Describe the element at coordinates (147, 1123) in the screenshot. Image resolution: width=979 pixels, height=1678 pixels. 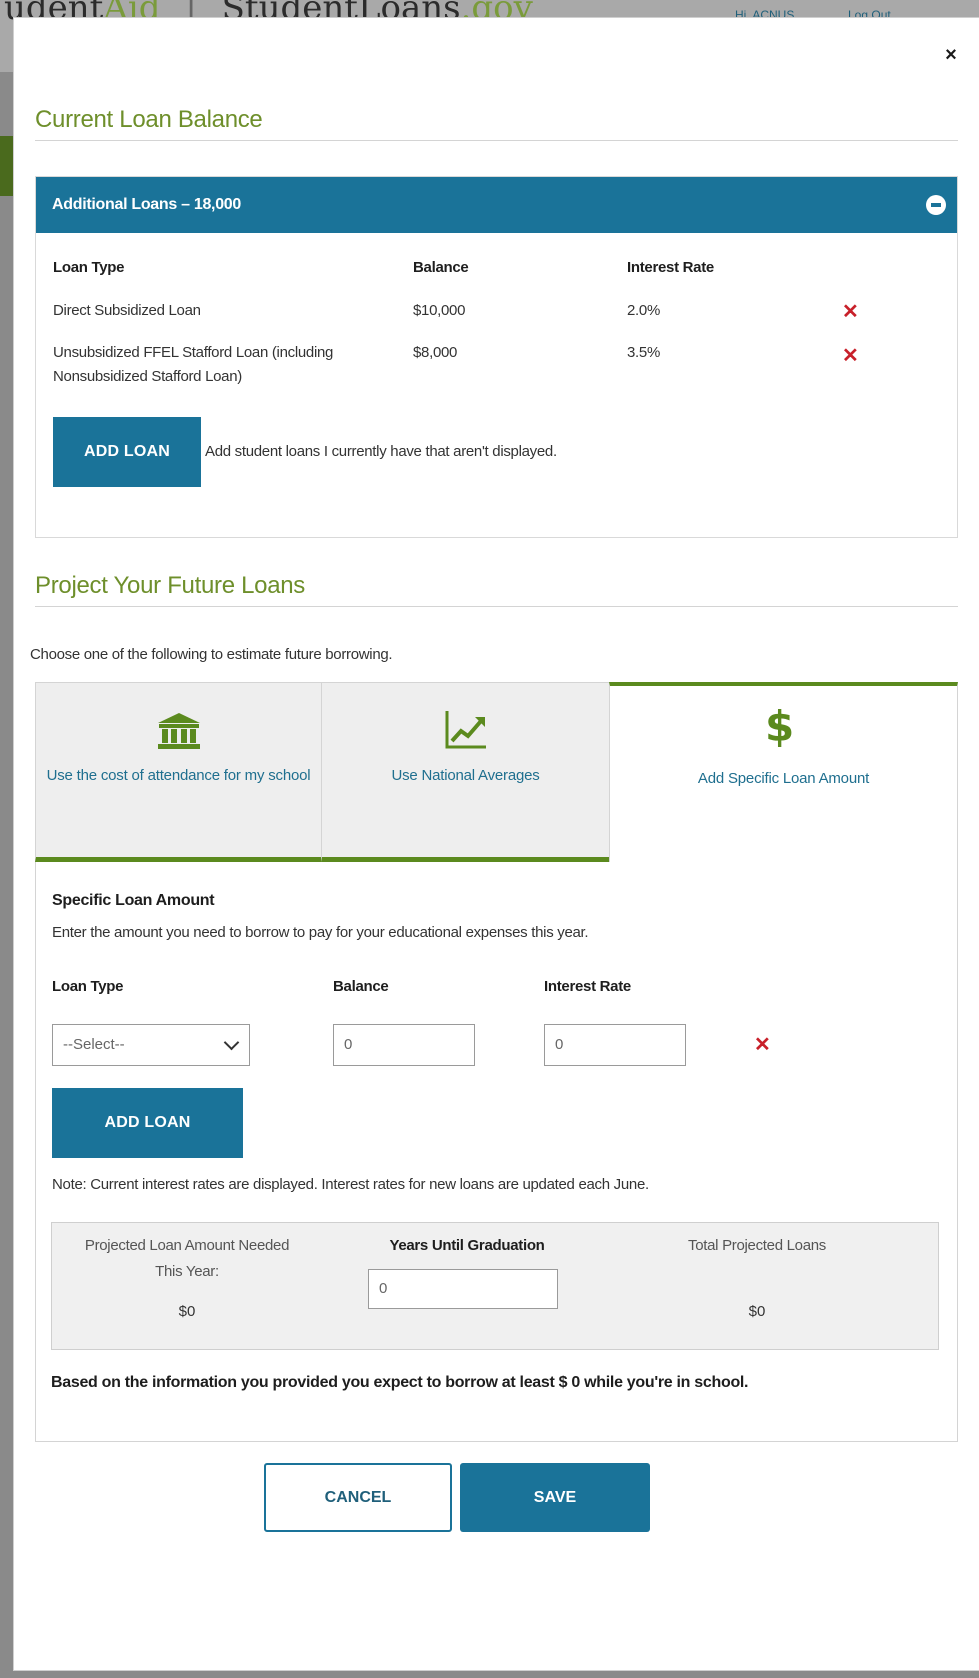
I see `add-future-loan-button: ADD LOAN` at that location.